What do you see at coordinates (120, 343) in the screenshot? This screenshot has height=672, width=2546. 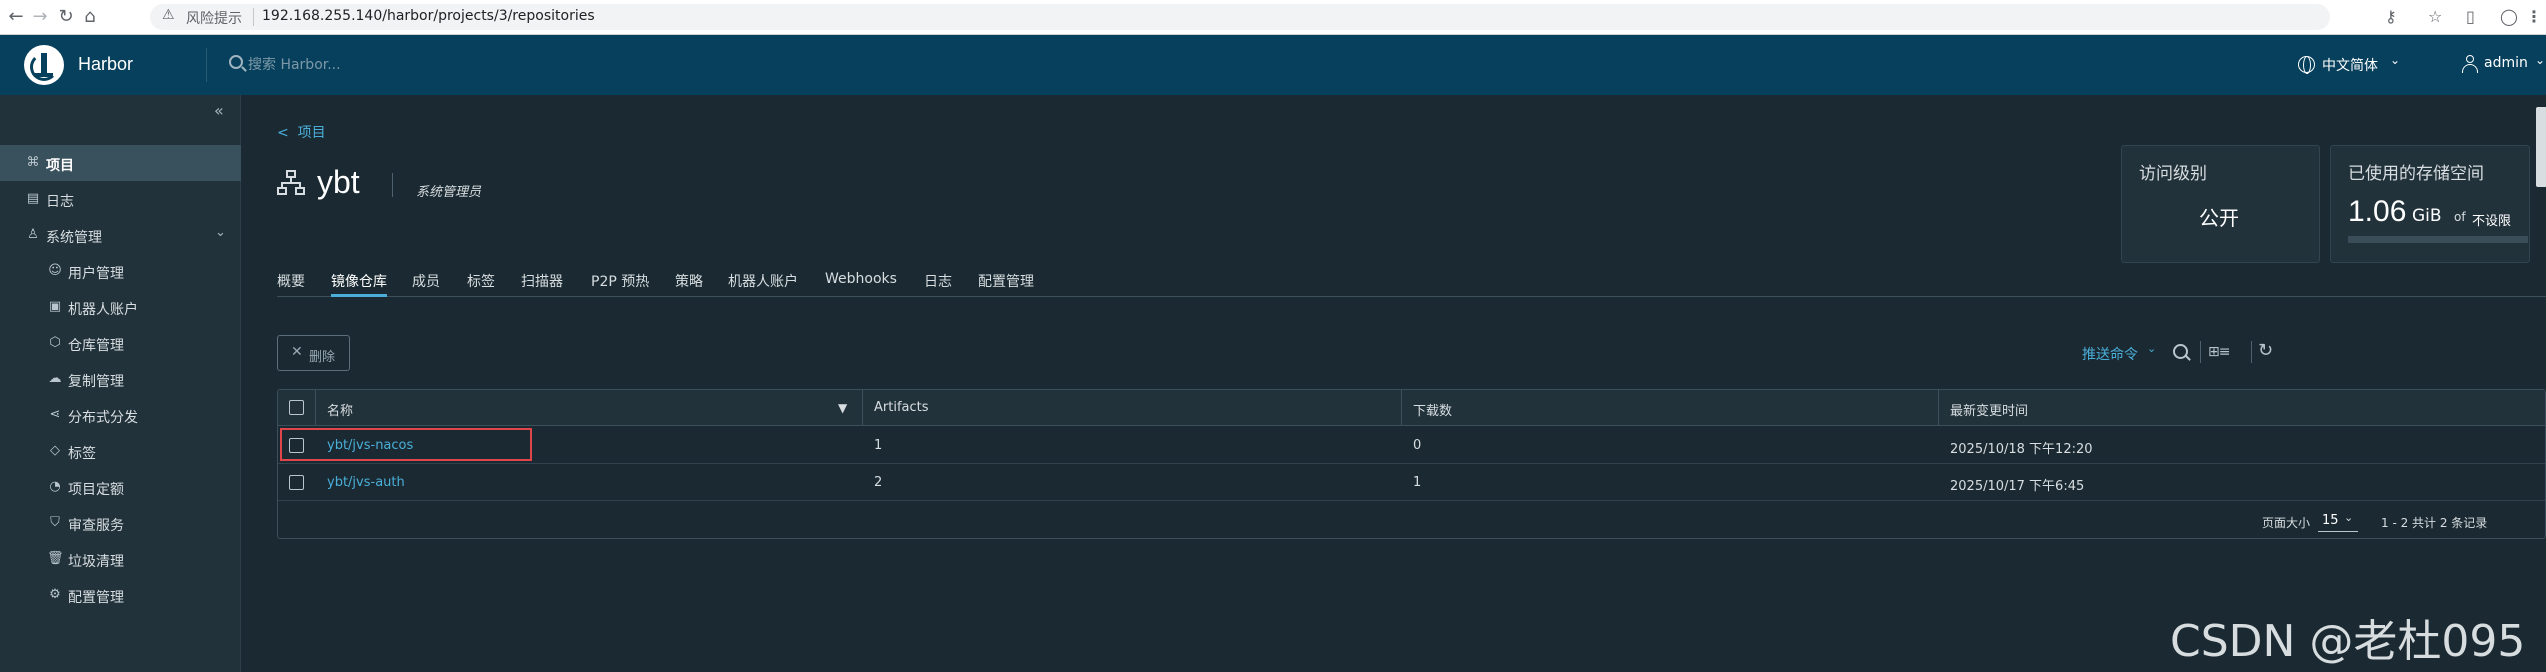 I see `sidebar-item-registries: ⬡ 仓库管理` at bounding box center [120, 343].